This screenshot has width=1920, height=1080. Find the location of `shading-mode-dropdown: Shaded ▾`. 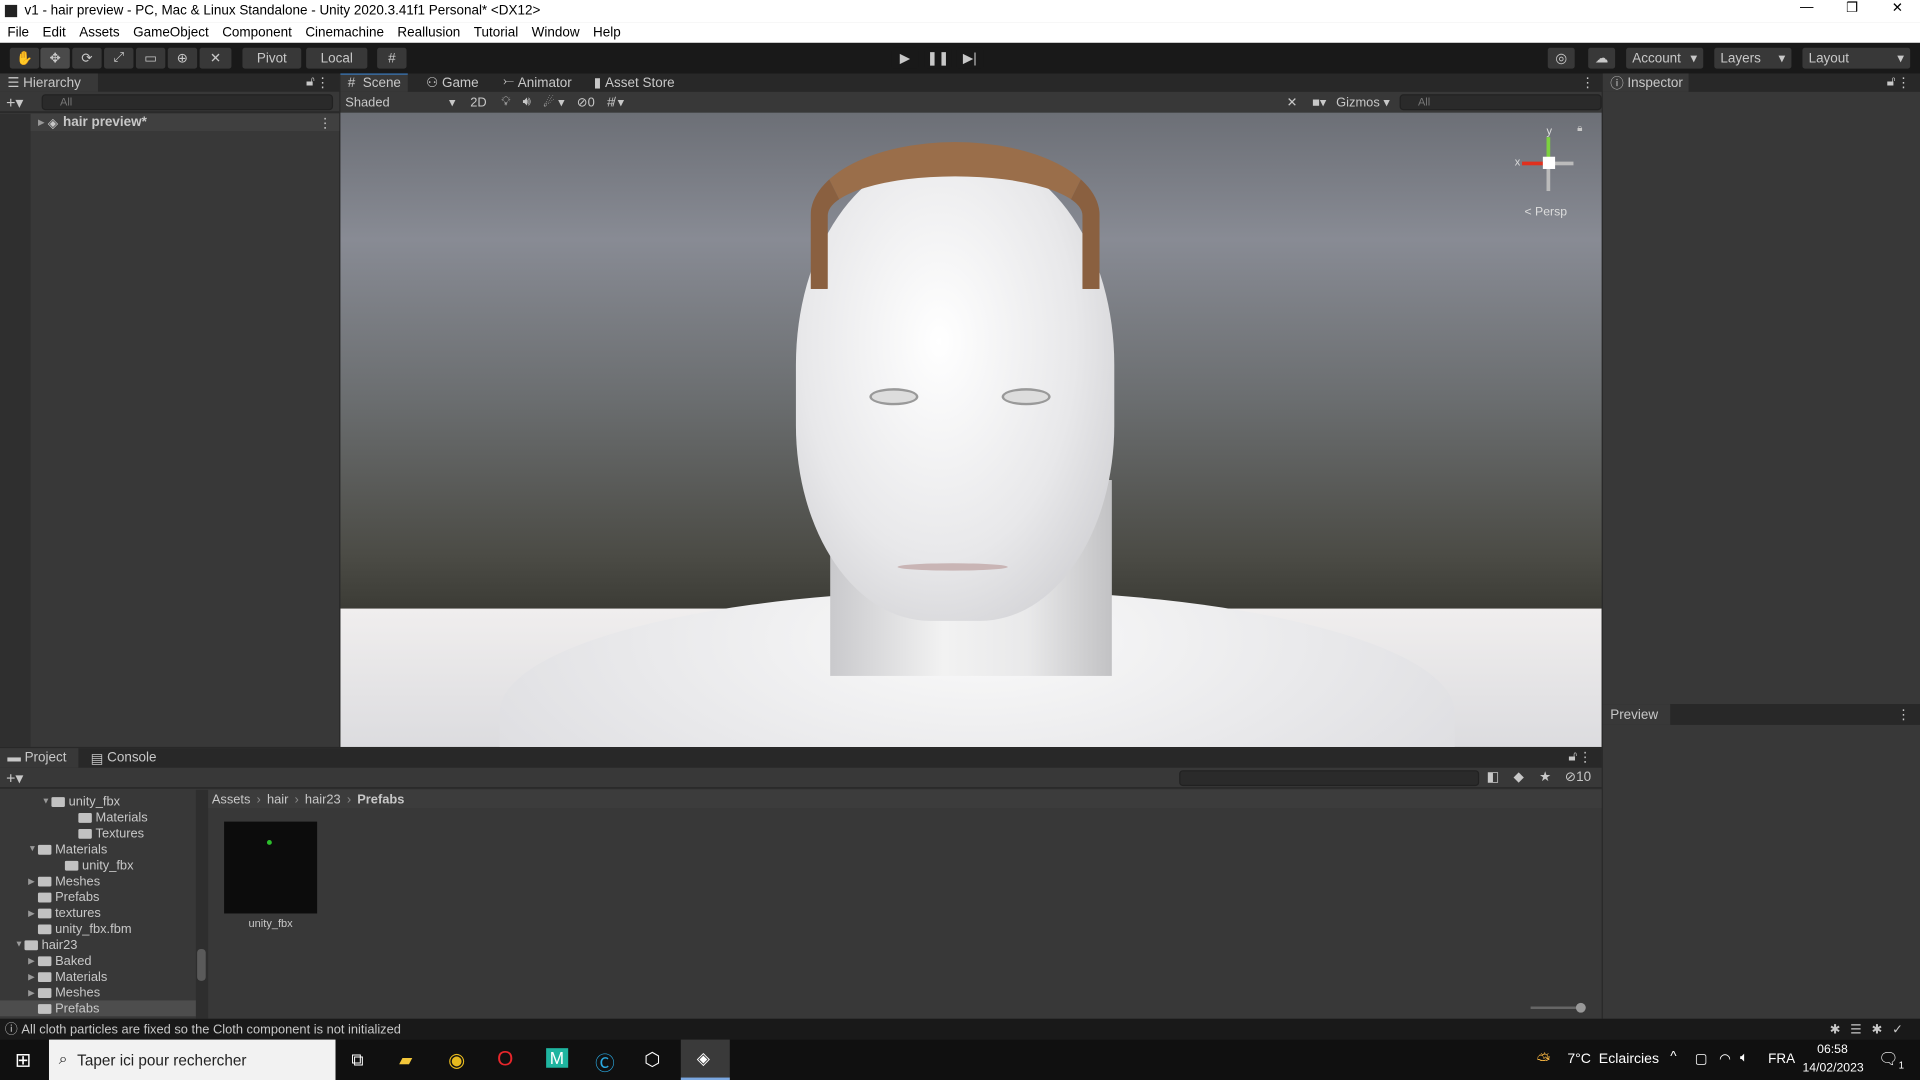

shading-mode-dropdown: Shaded ▾ is located at coordinates (400, 102).